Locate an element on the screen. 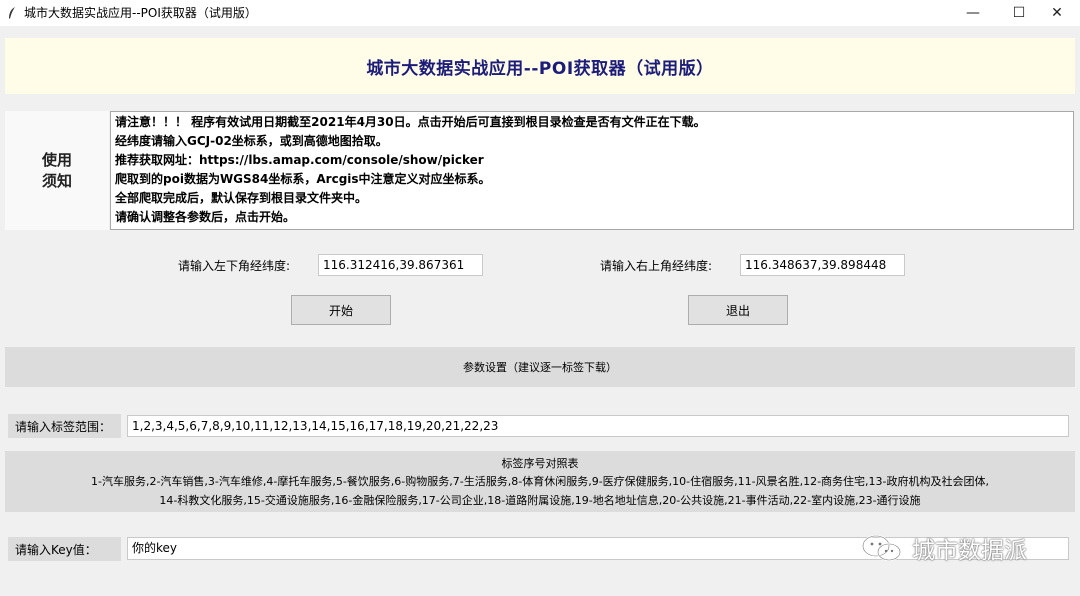 Image resolution: width=1080 pixels, height=596 pixels. tag-range-label: 请输入标签范围： is located at coordinates (64, 426).